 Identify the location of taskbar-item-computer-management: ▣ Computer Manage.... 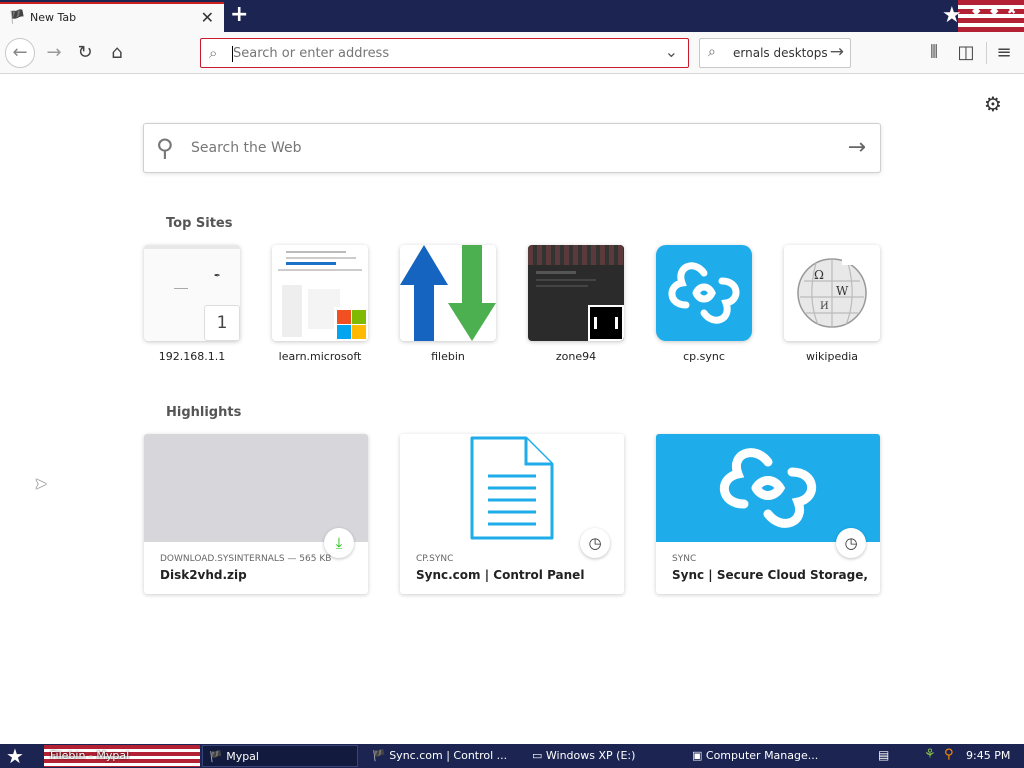
(761, 756).